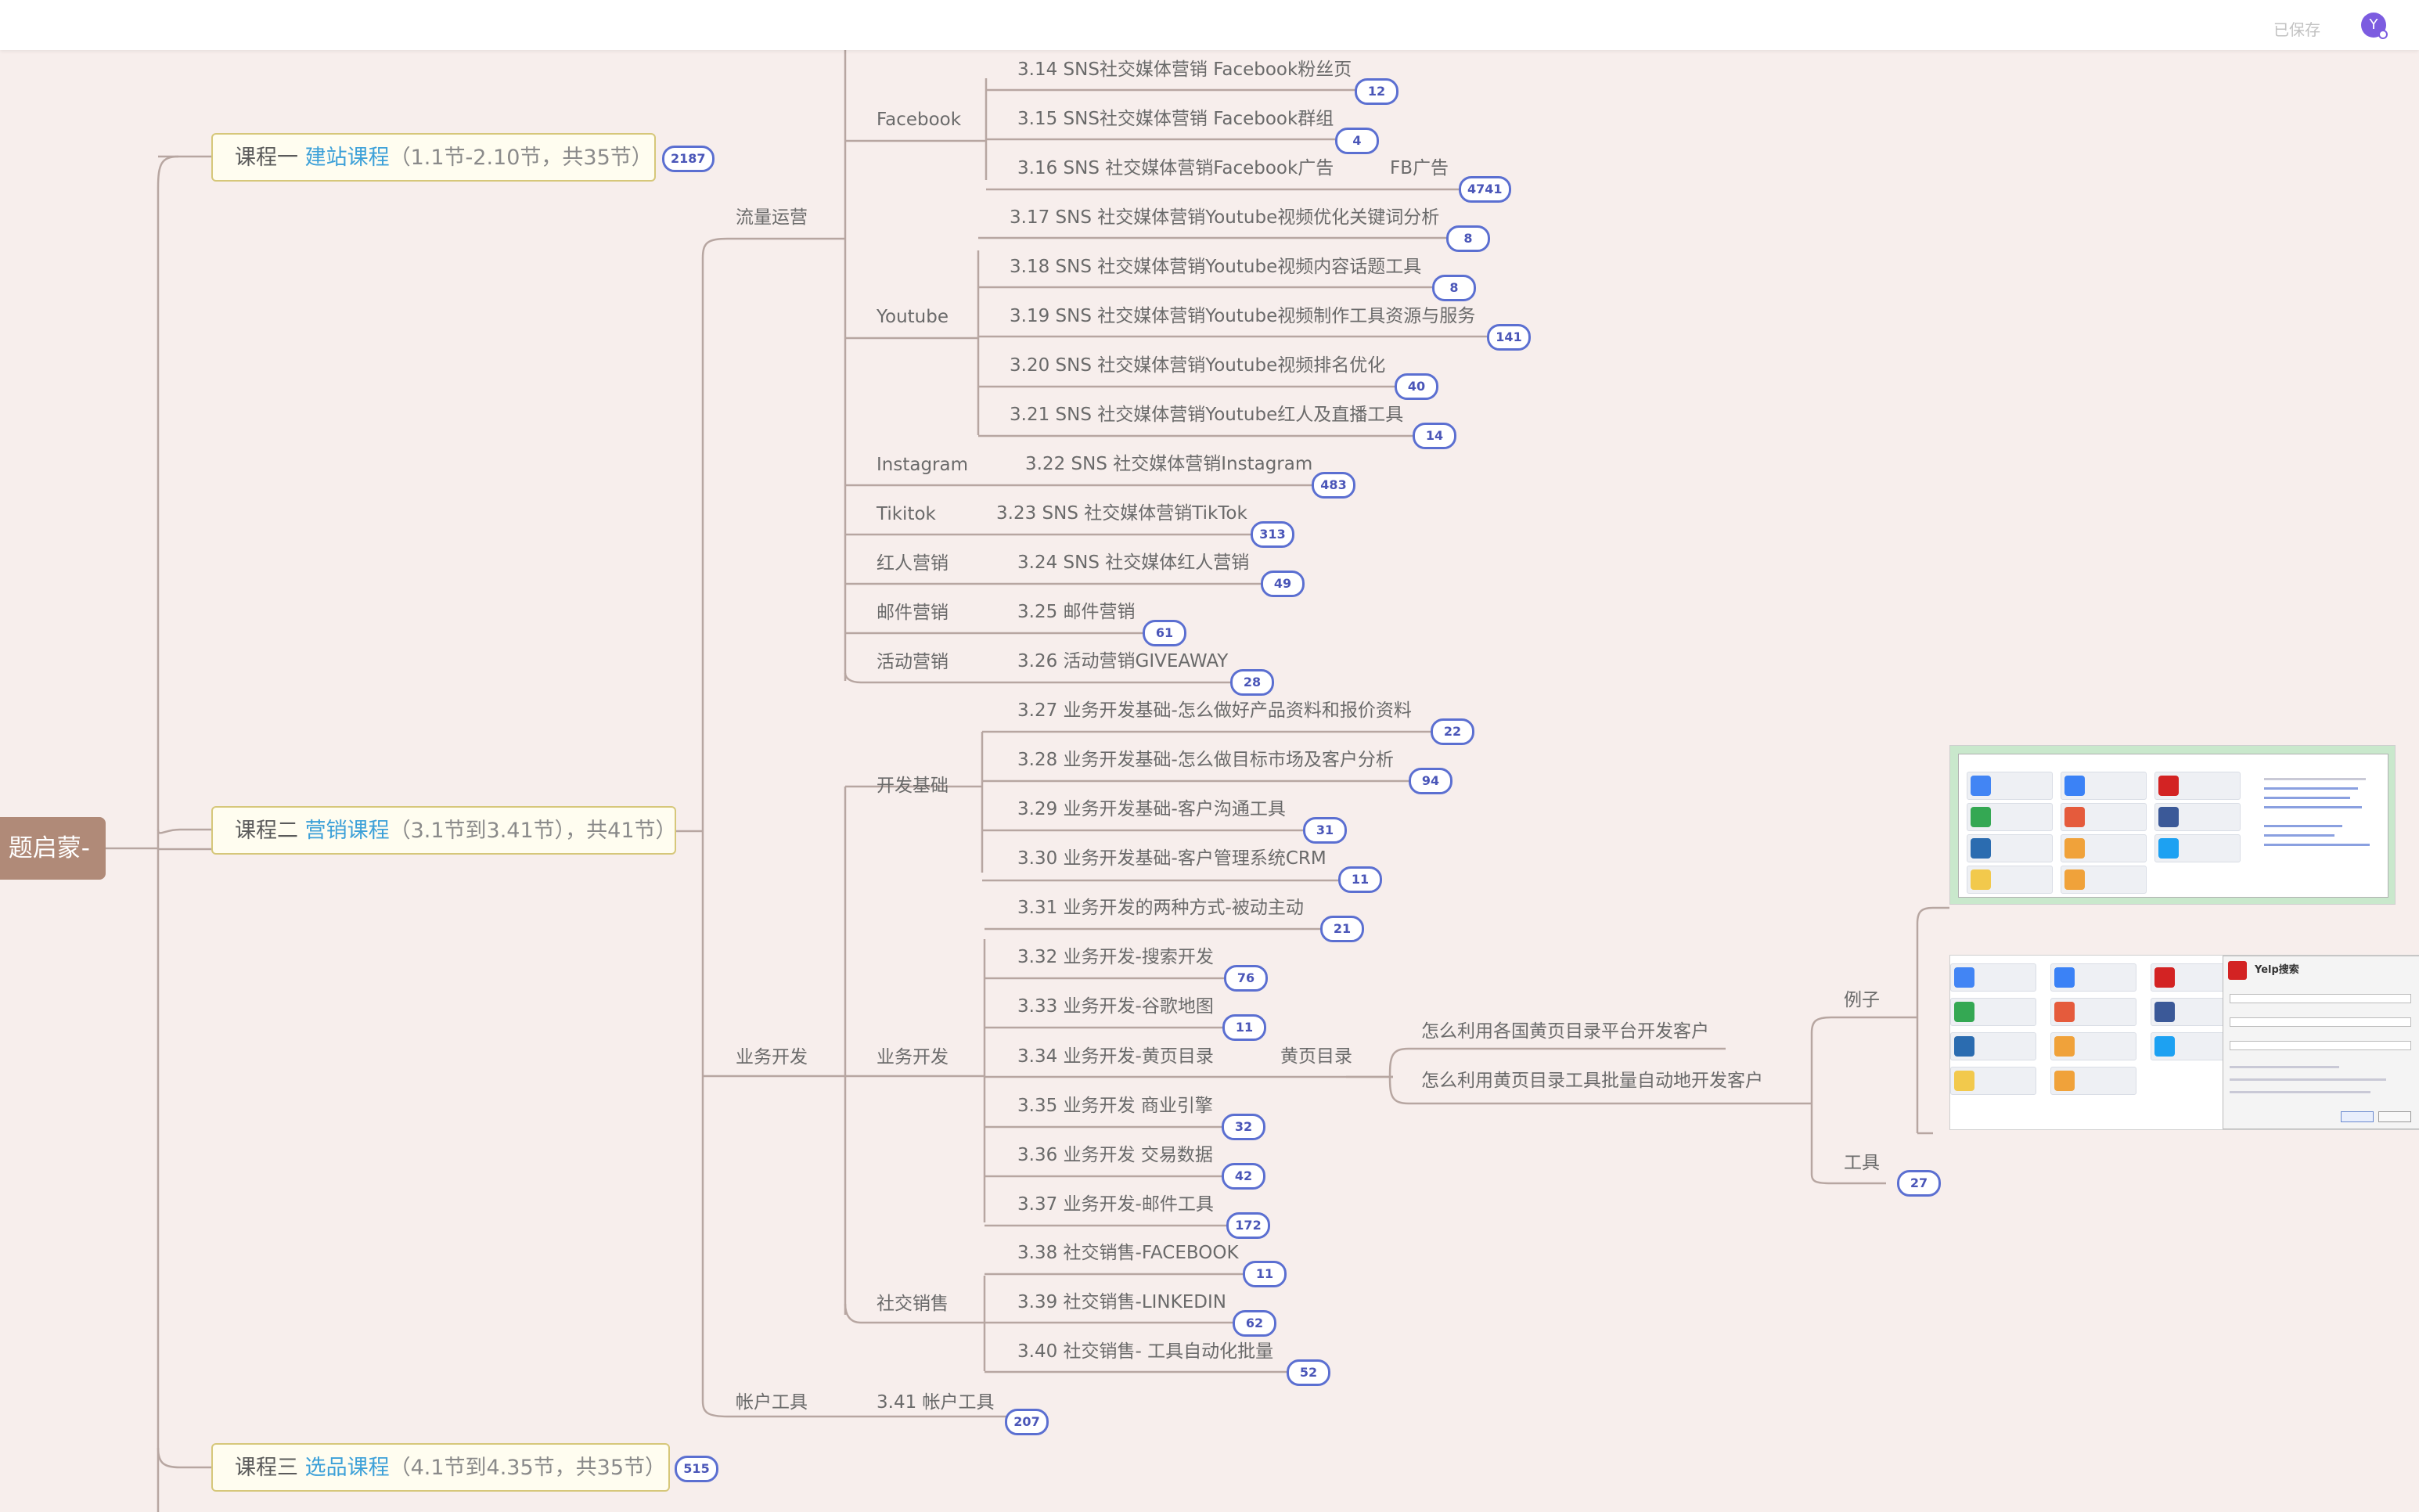 The height and width of the screenshot is (1512, 2419). Describe the element at coordinates (1243, 1127) in the screenshot. I see `count-badge-3-35: 32` at that location.